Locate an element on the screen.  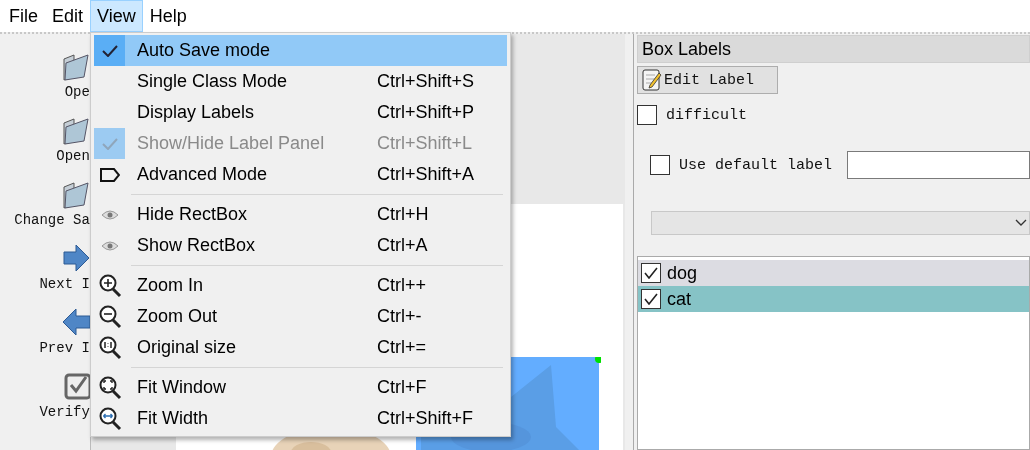
checkbox-label: difficult is located at coordinates (706, 115).